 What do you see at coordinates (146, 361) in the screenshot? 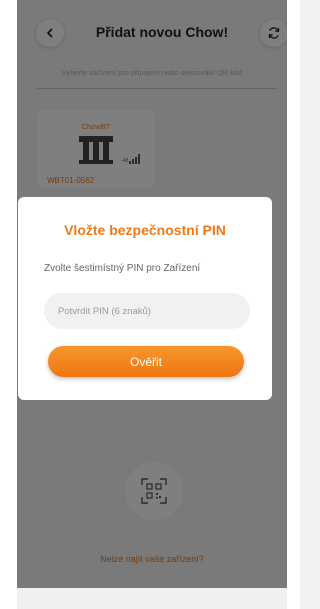
I see `verify-button: Ověřit` at bounding box center [146, 361].